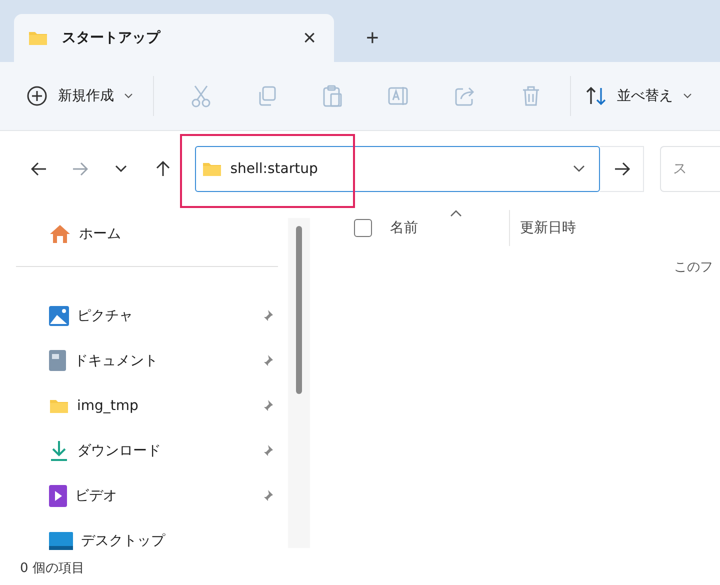 This screenshot has height=585, width=720. Describe the element at coordinates (465, 96) in the screenshot. I see `share-icon` at that location.